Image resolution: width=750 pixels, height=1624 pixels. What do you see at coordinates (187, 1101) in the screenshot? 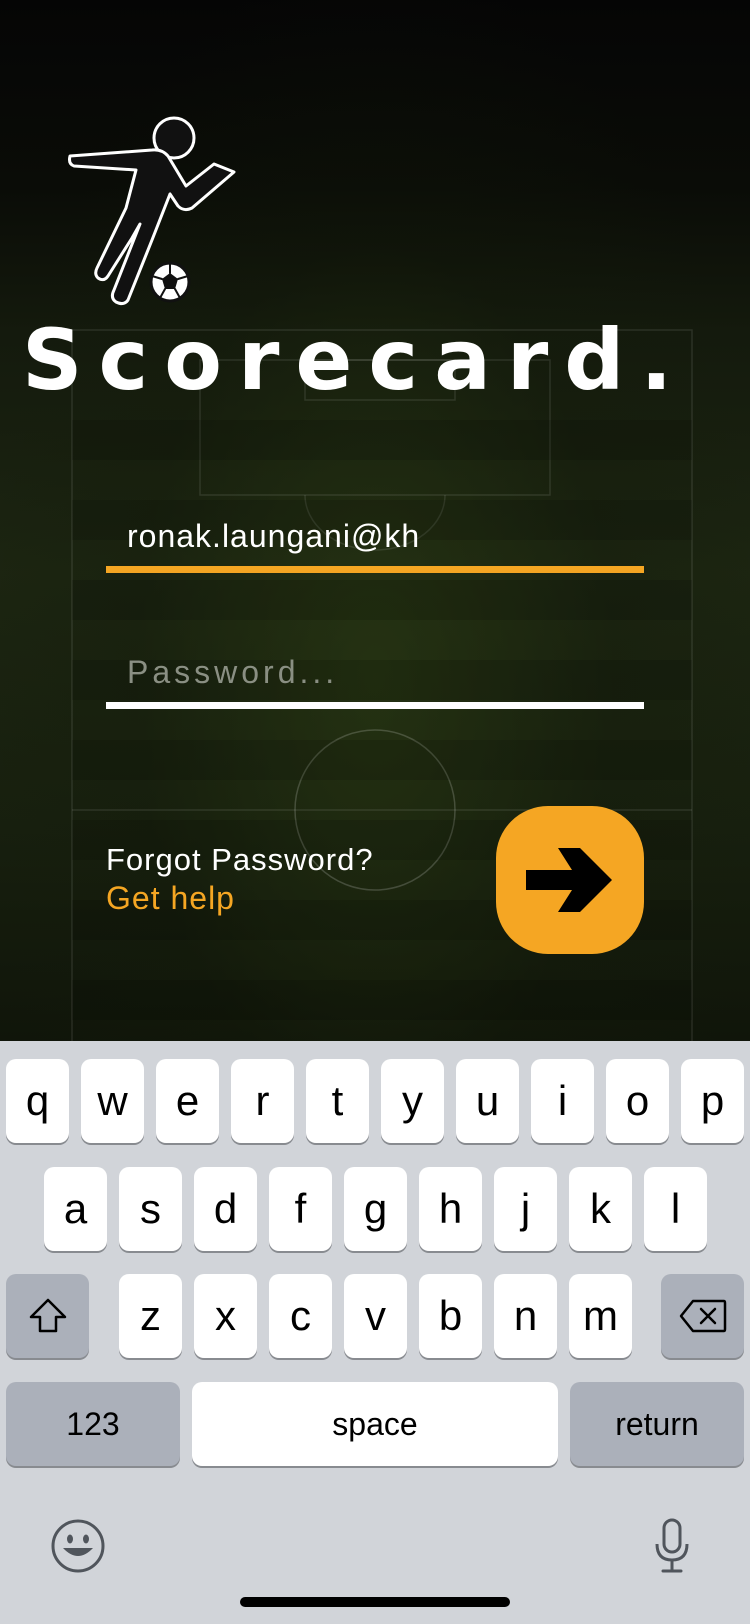
I see `key-e: e` at bounding box center [187, 1101].